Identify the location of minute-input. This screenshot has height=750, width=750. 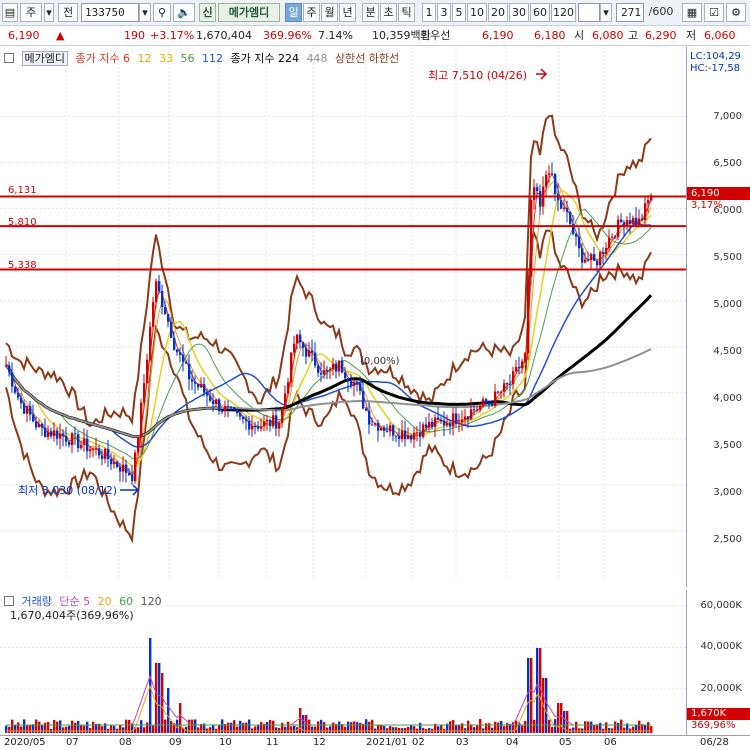
(589, 12).